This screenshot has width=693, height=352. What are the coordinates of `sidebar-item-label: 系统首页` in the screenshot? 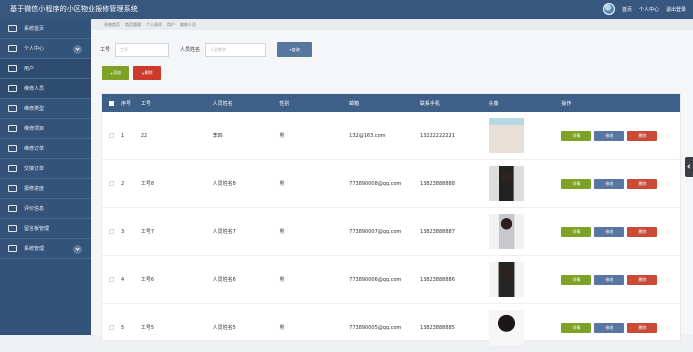 It's located at (34, 29).